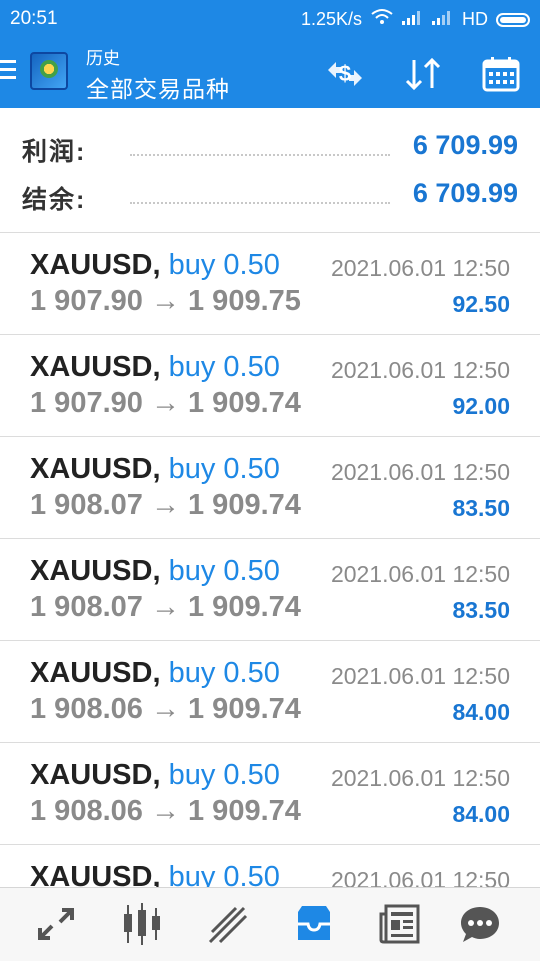  What do you see at coordinates (481, 304) in the screenshot?
I see `deal-profit: 92.50` at bounding box center [481, 304].